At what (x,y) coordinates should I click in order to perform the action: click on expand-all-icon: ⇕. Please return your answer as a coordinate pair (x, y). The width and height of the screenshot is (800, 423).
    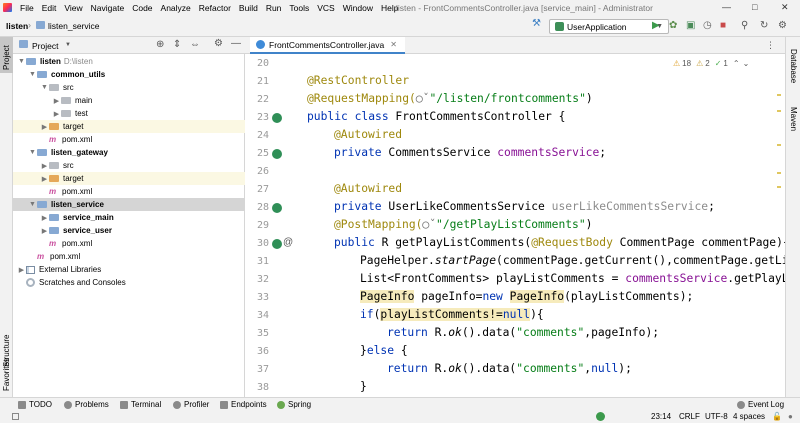
    Looking at the image, I should click on (177, 44).